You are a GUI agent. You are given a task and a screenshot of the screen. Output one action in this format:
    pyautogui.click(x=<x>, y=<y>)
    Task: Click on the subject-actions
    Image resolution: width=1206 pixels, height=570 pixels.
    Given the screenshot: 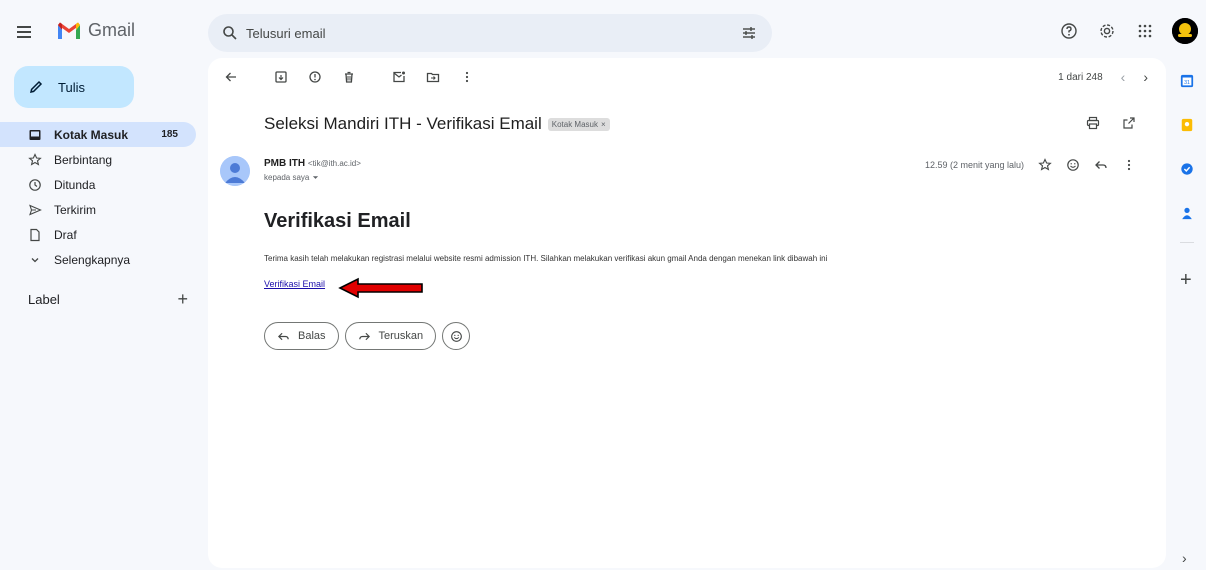 What is the action you would take?
    pyautogui.click(x=1111, y=123)
    